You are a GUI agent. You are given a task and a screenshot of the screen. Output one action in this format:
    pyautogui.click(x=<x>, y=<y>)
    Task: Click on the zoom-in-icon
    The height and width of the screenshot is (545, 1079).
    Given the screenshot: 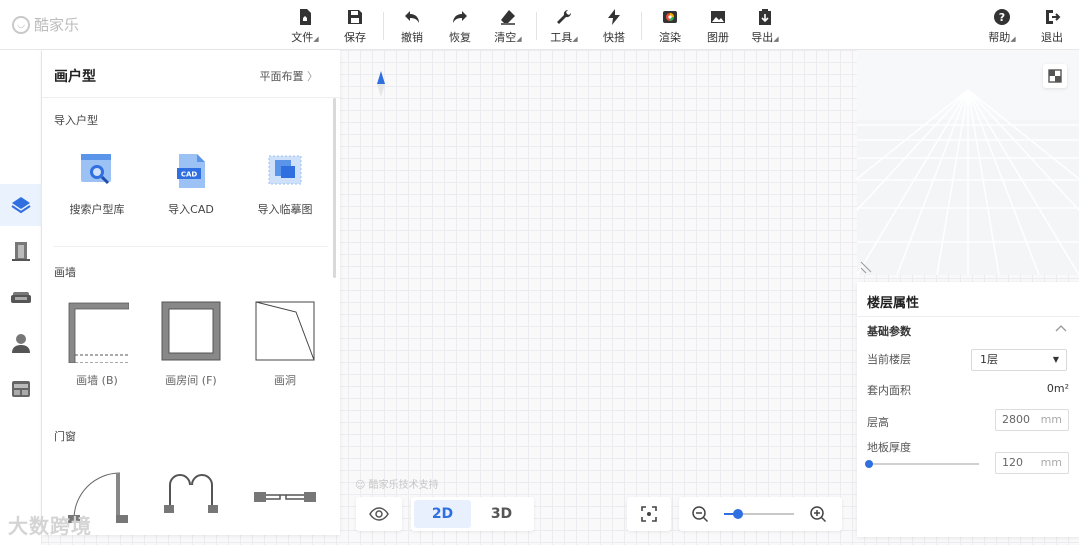 What is the action you would take?
    pyautogui.click(x=818, y=514)
    